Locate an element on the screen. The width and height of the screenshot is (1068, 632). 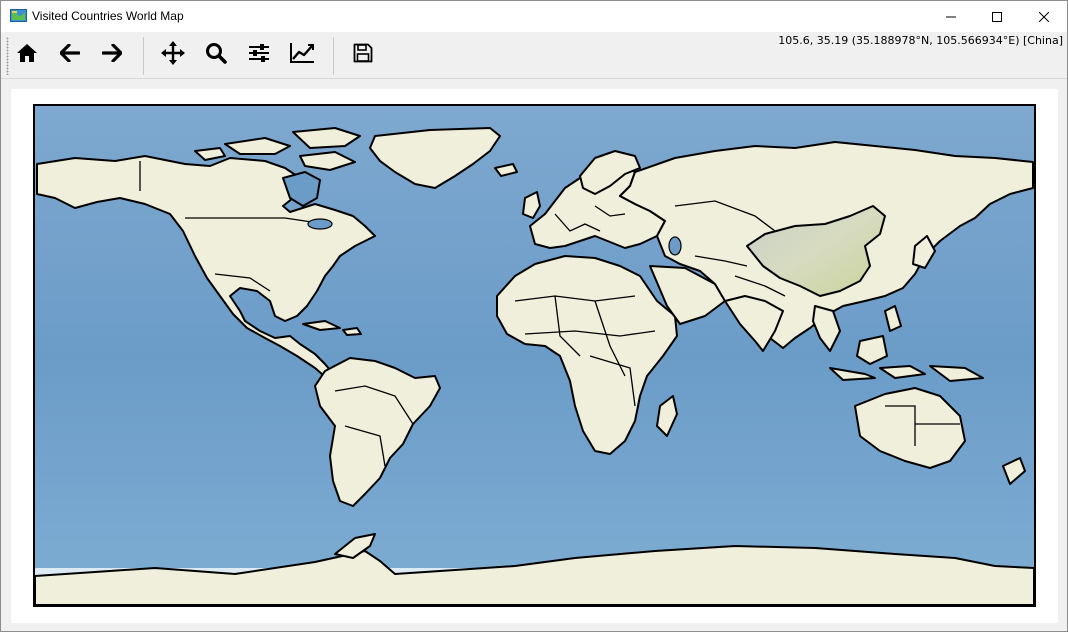
back-button is located at coordinates (70, 55).